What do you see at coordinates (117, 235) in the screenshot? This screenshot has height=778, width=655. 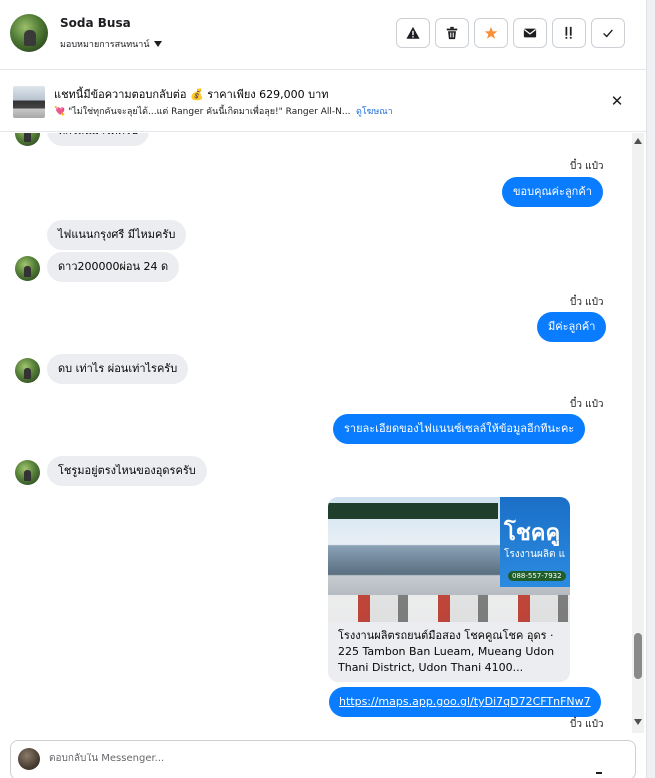 I see `incoming-message: ไฟแนนกรุงศรี มีไหมครับ` at bounding box center [117, 235].